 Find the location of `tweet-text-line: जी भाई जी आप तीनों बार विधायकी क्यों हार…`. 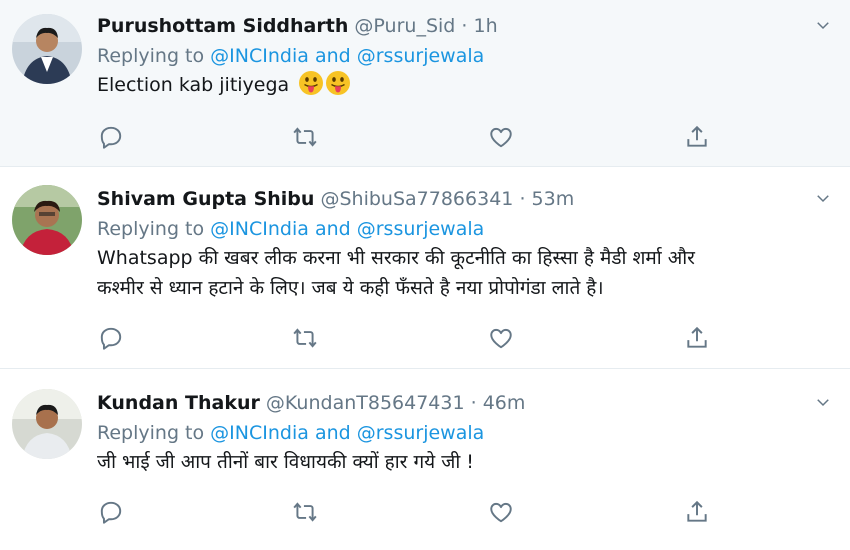

tweet-text-line: जी भाई जी आप तीनों बार विधायकी क्यों हार… is located at coordinates (285, 462).